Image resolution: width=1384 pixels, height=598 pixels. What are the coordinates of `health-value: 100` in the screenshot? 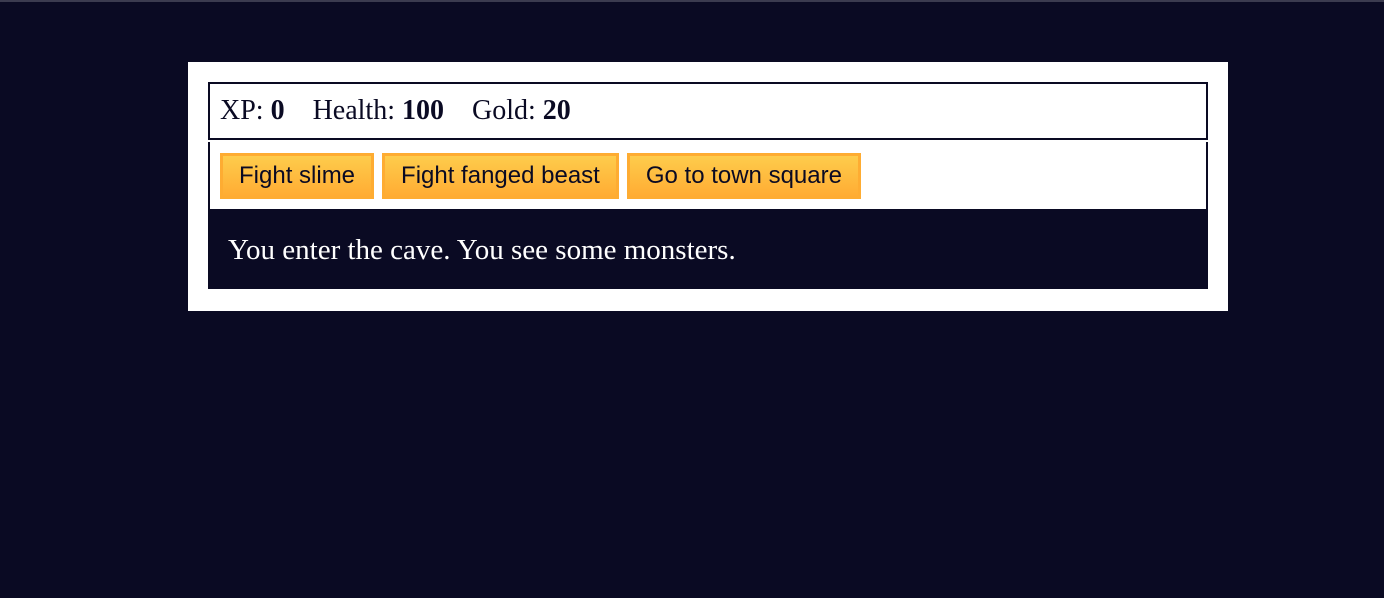 It's located at (423, 110).